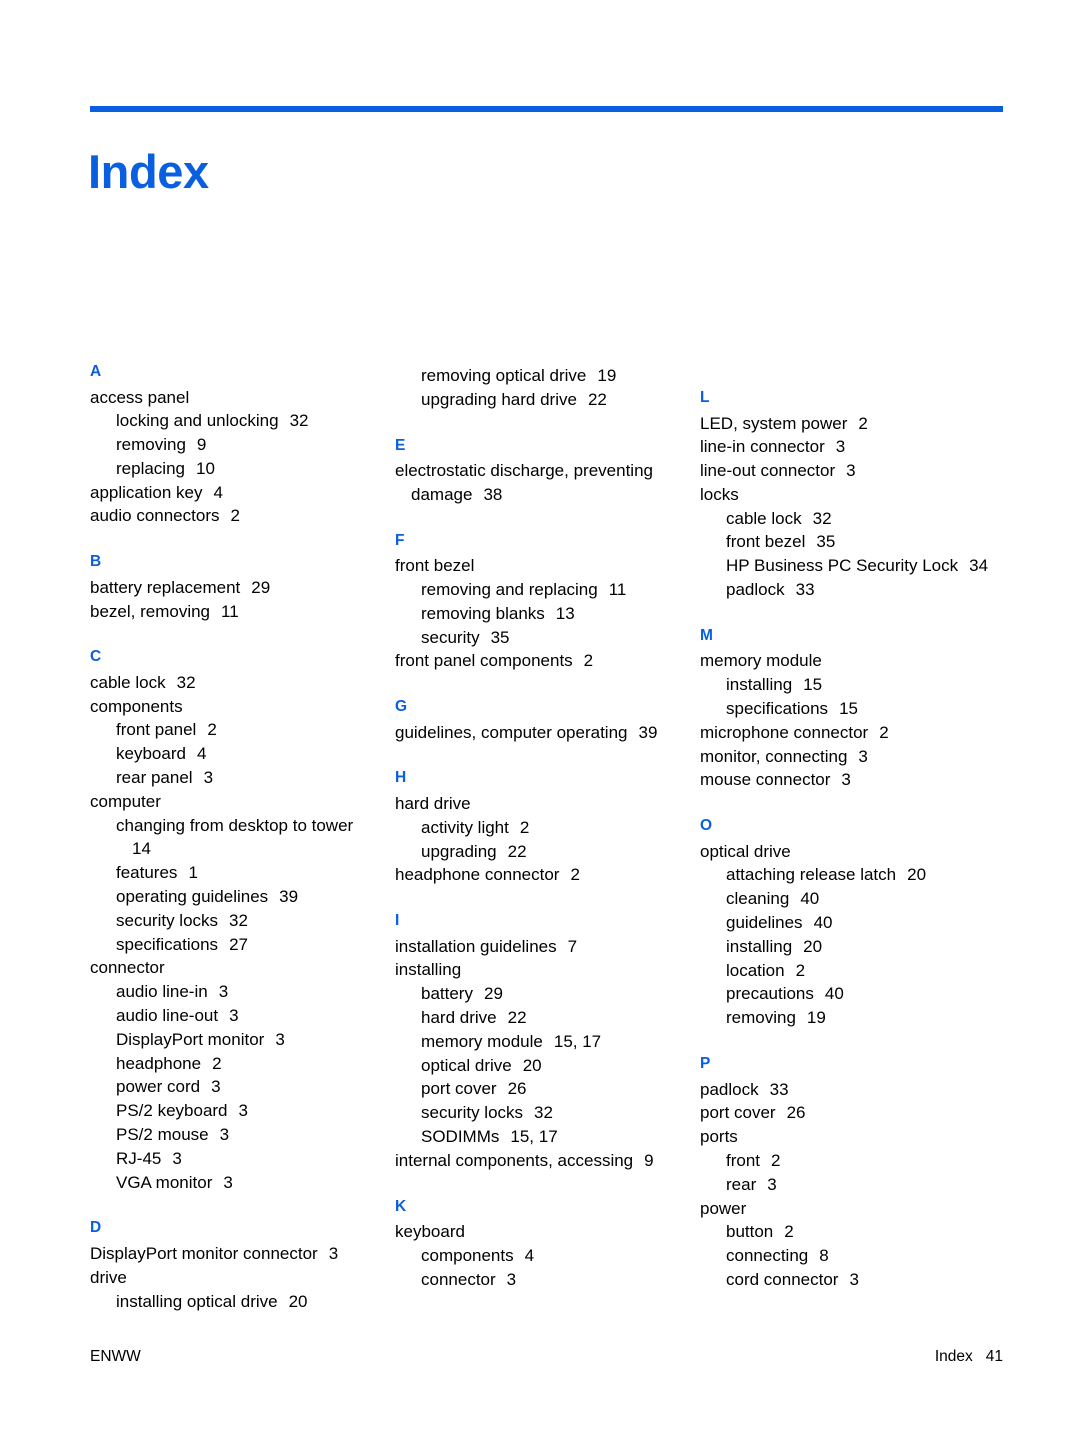  I want to click on index-entry: audio connectors 2, so click(236, 516).